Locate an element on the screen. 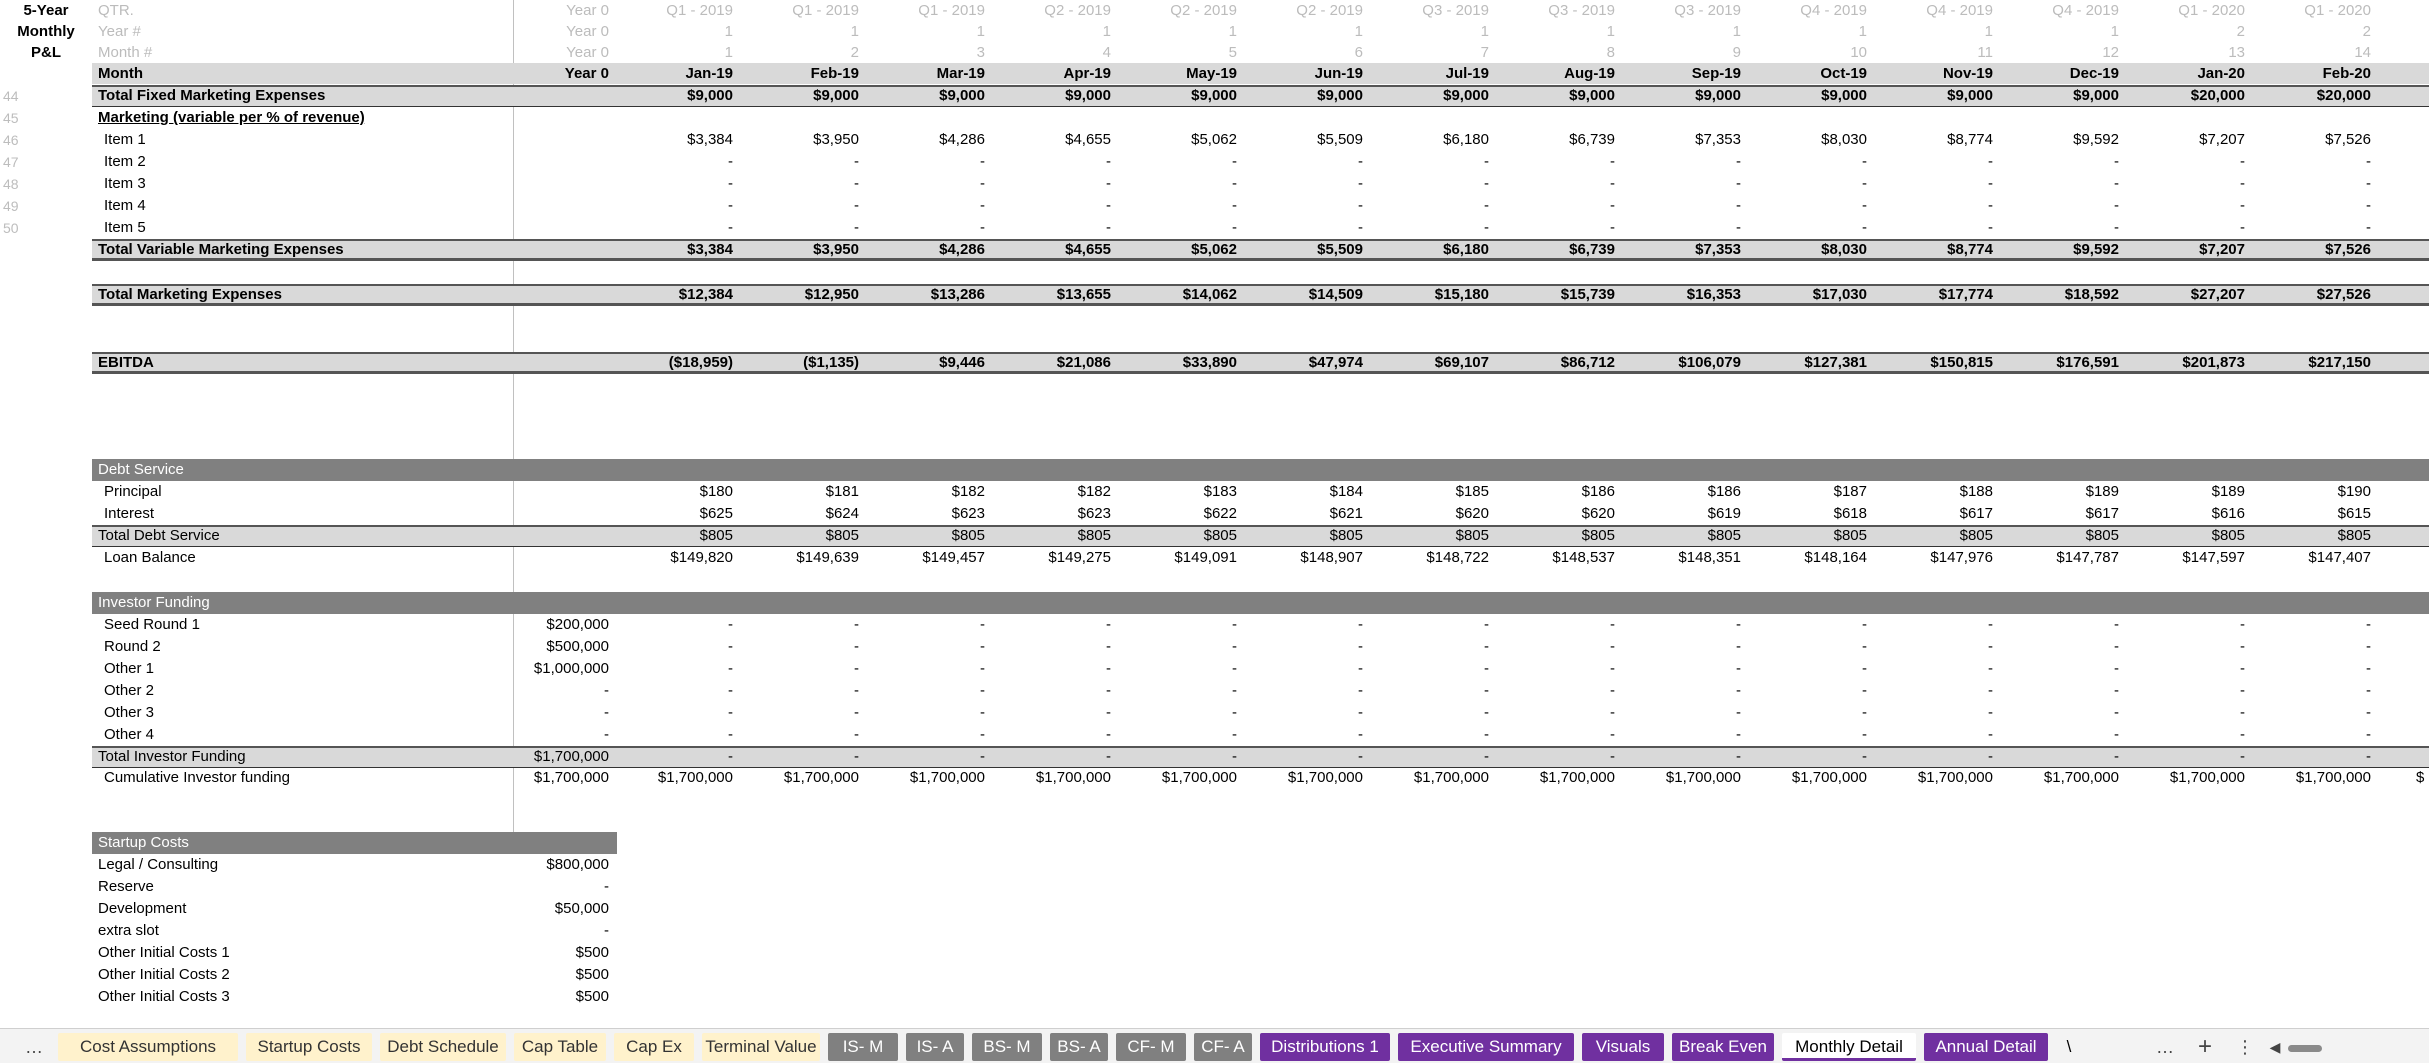 This screenshot has width=2429, height=1063. month-cell: $185 is located at coordinates (1432, 492).